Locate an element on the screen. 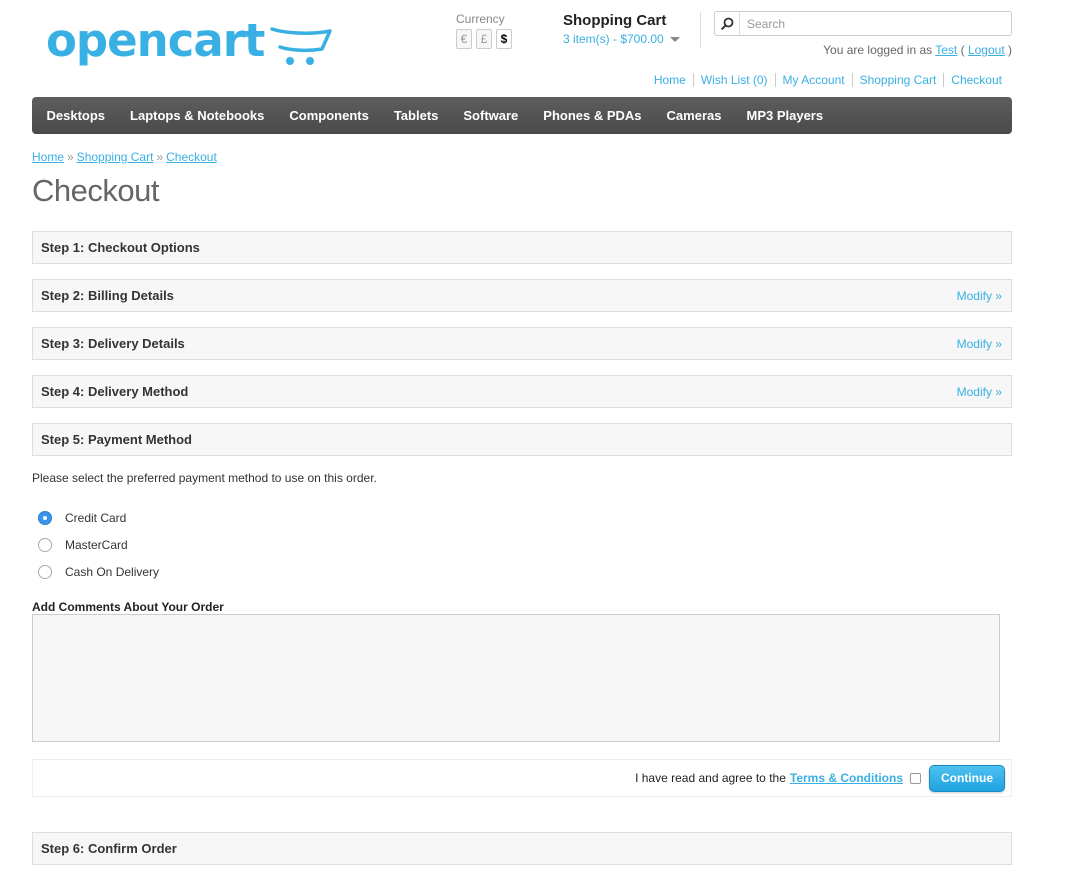  currency-euro-button: € is located at coordinates (464, 39).